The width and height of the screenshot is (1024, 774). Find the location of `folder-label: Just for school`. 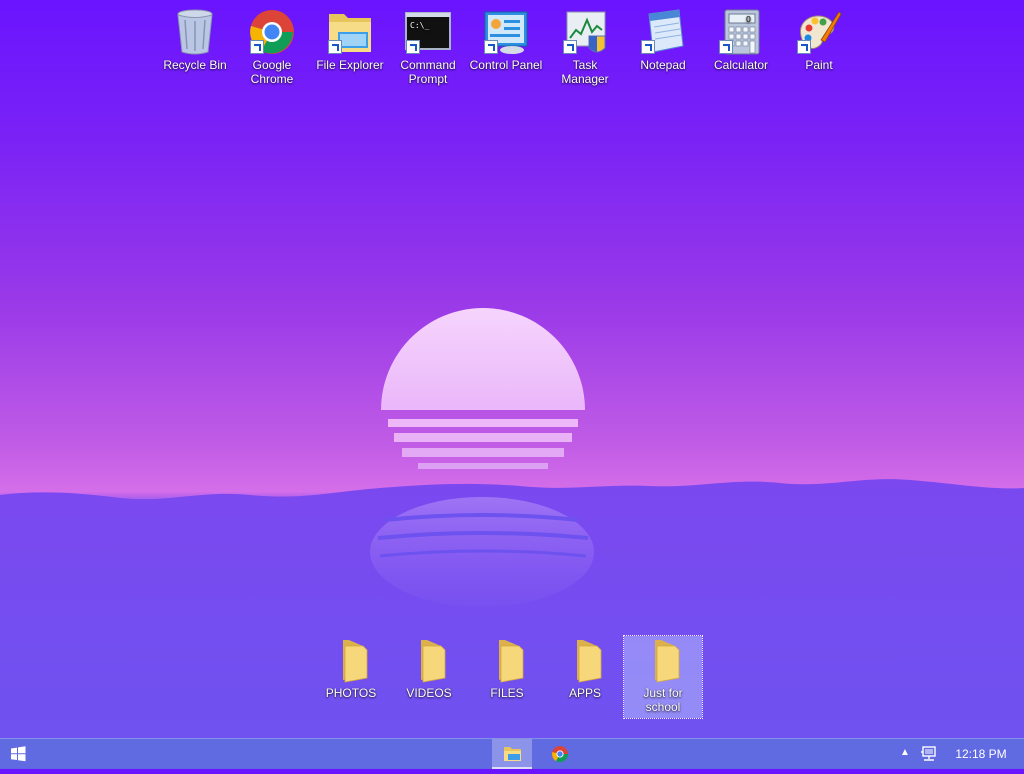

folder-label: Just for school is located at coordinates (663, 700).